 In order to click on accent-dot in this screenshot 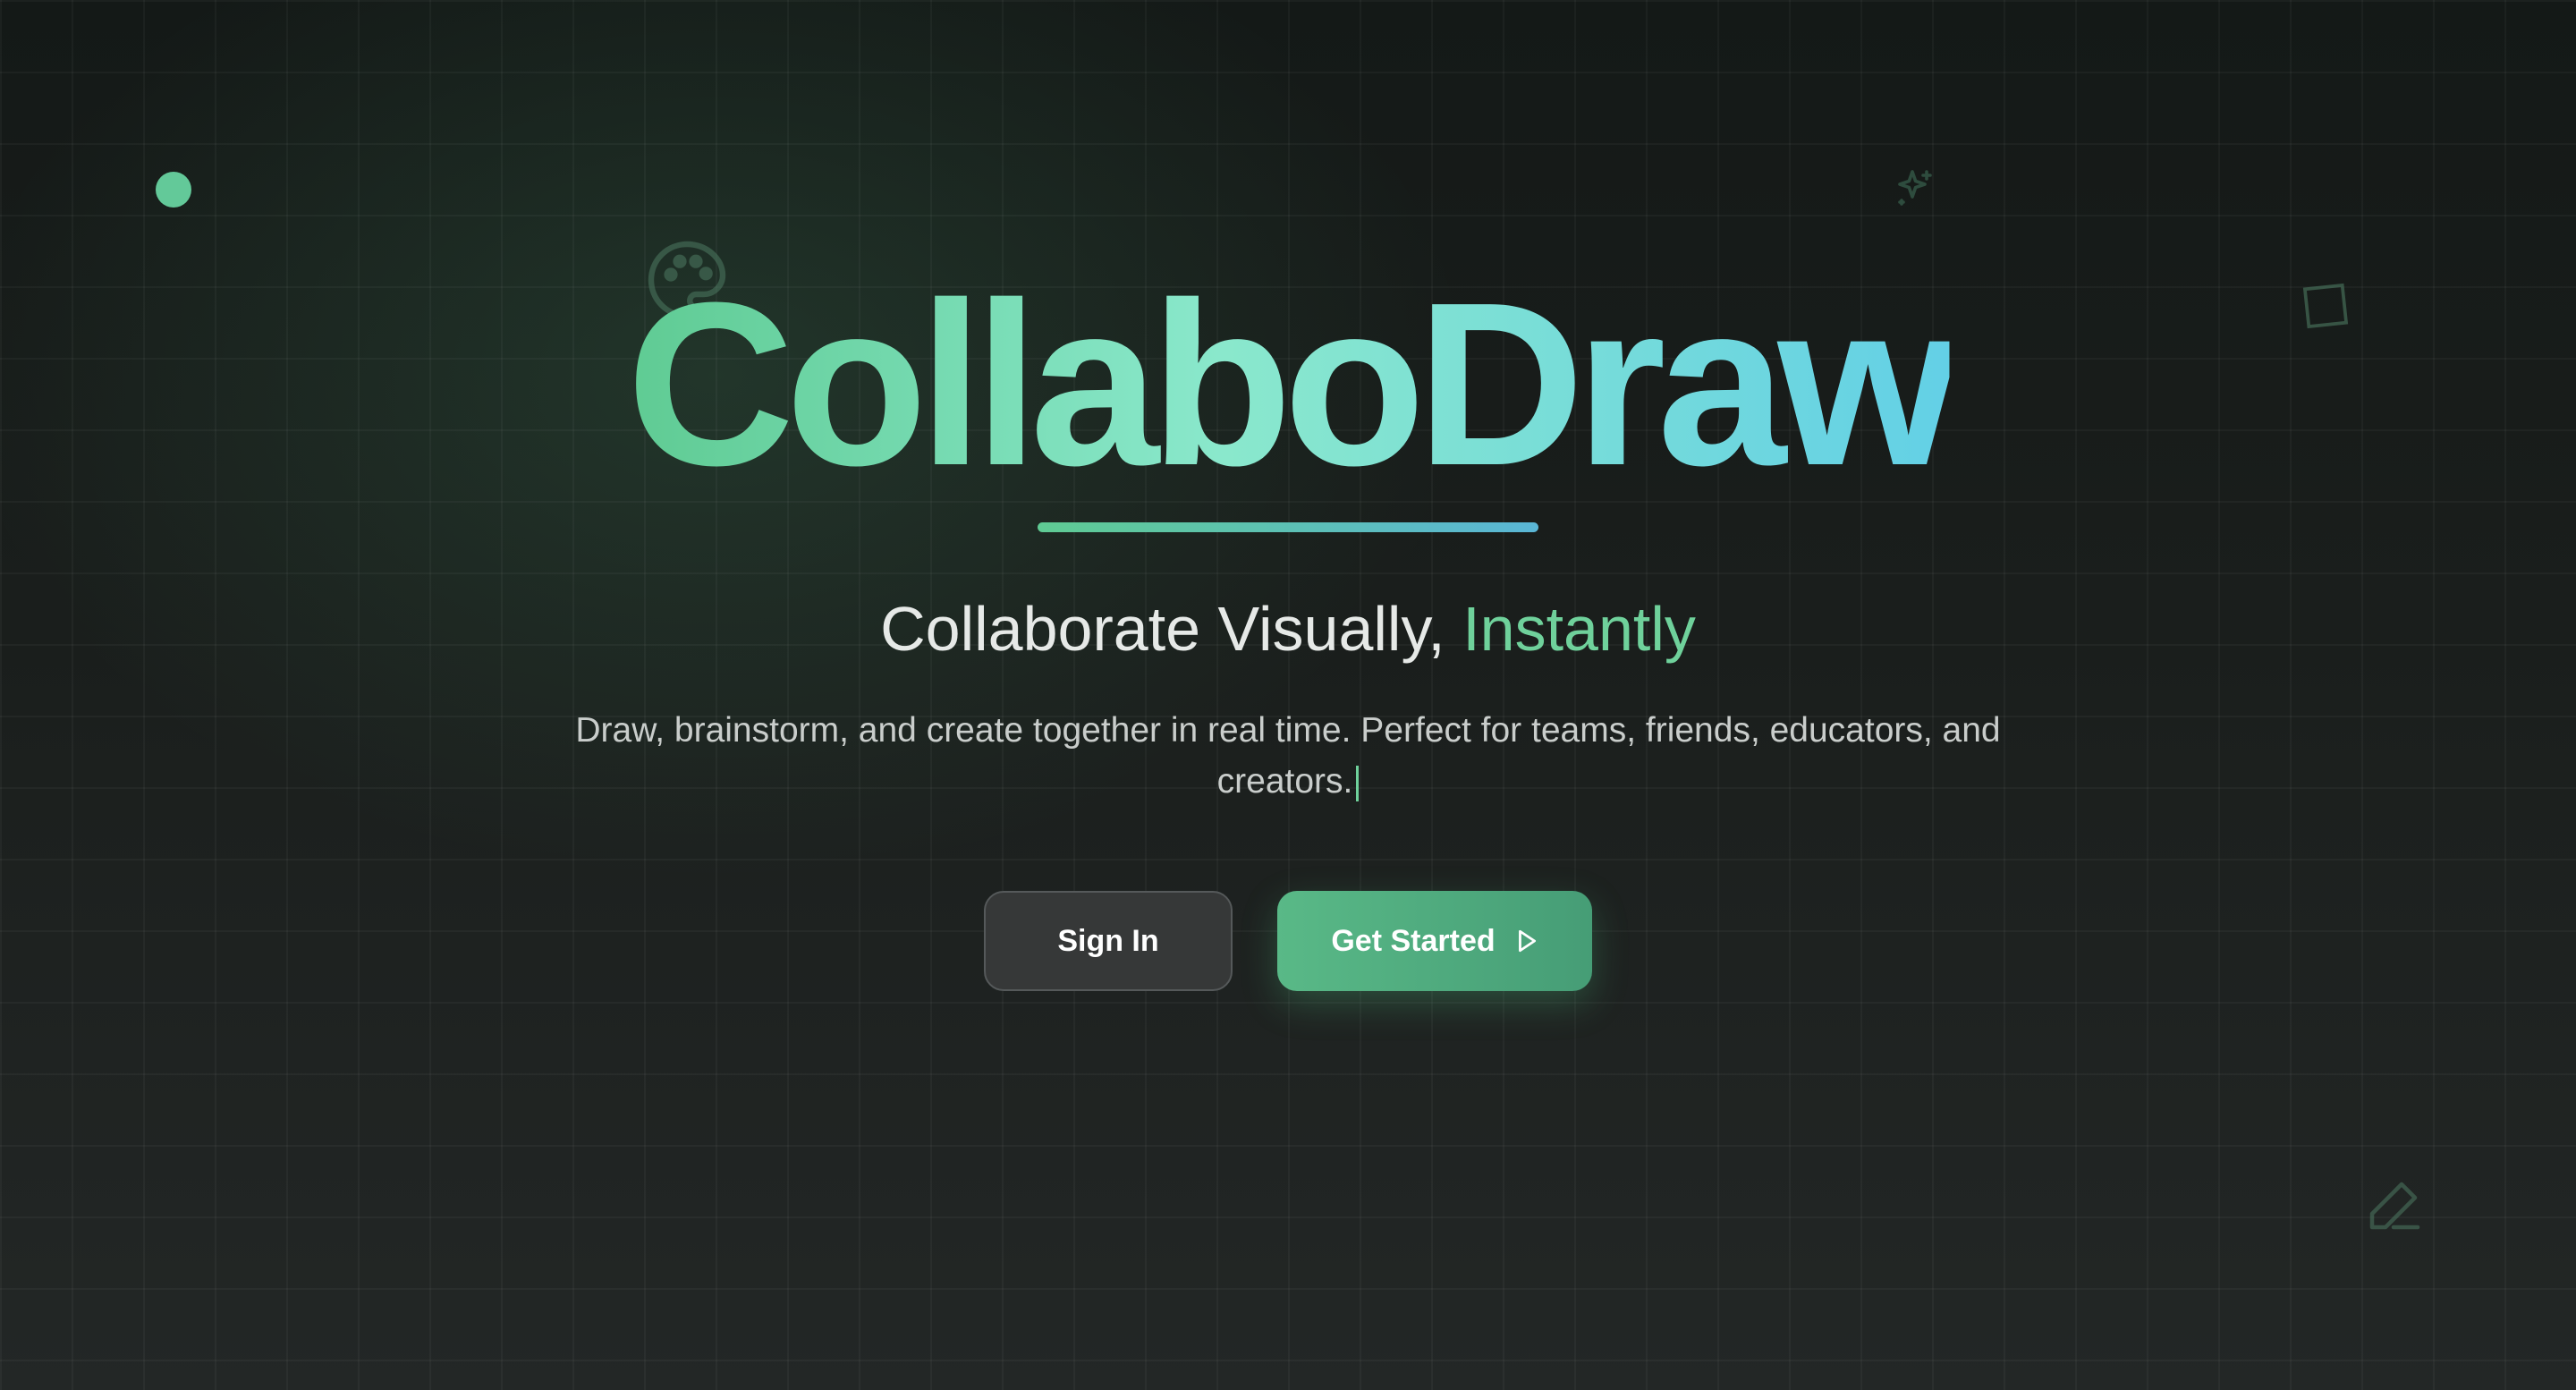, I will do `click(173, 190)`.